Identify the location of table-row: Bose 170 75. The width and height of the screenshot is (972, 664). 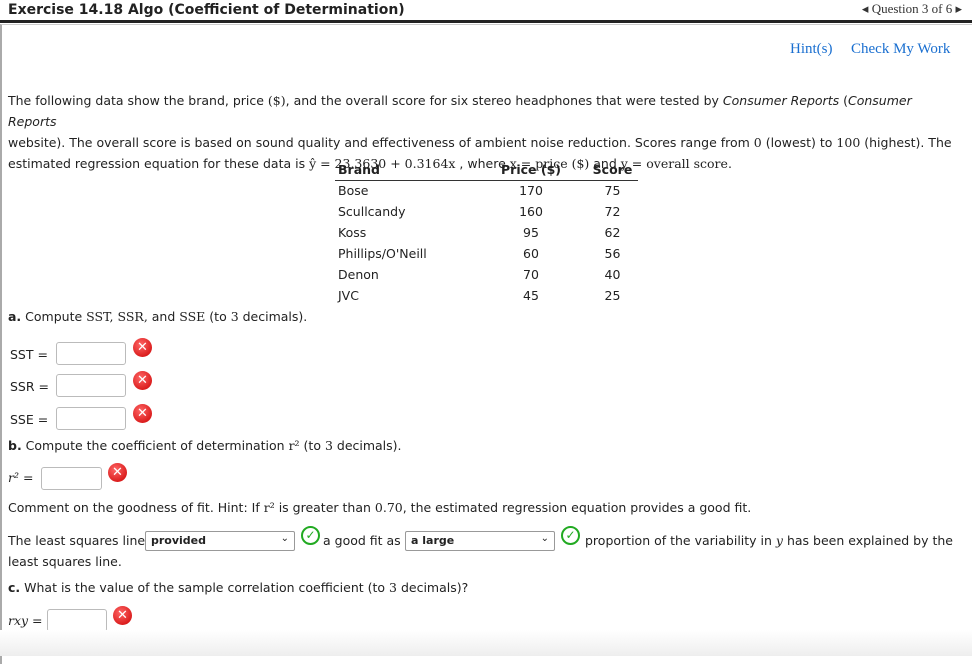
(479, 191).